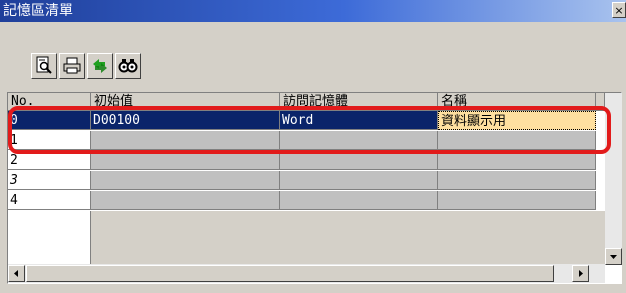  What do you see at coordinates (348, 237) in the screenshot?
I see `table-empty-space` at bounding box center [348, 237].